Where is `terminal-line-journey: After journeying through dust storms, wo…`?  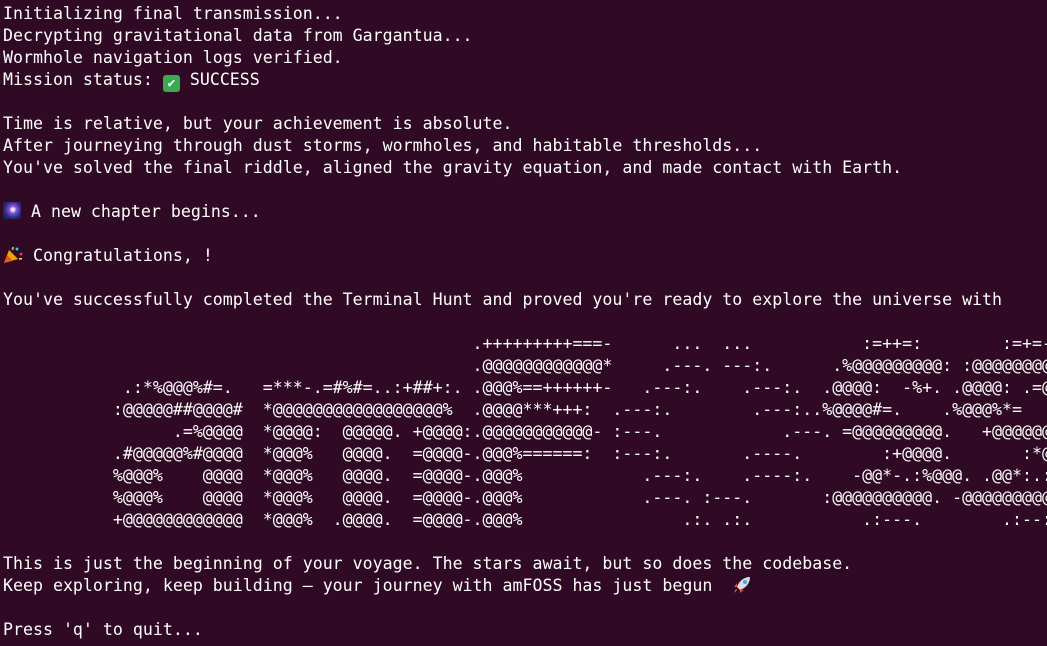
terminal-line-journey: After journeying through dust storms, wo… is located at coordinates (383, 145).